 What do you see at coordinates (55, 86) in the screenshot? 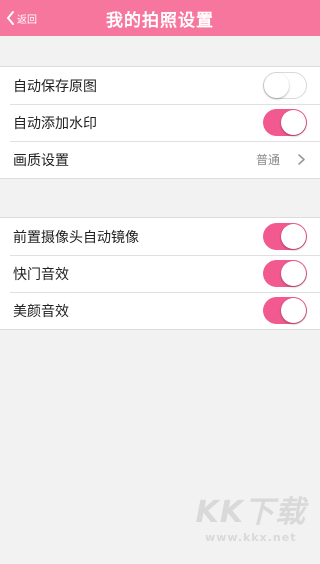
I see `setting-label: 自动保存原图` at bounding box center [55, 86].